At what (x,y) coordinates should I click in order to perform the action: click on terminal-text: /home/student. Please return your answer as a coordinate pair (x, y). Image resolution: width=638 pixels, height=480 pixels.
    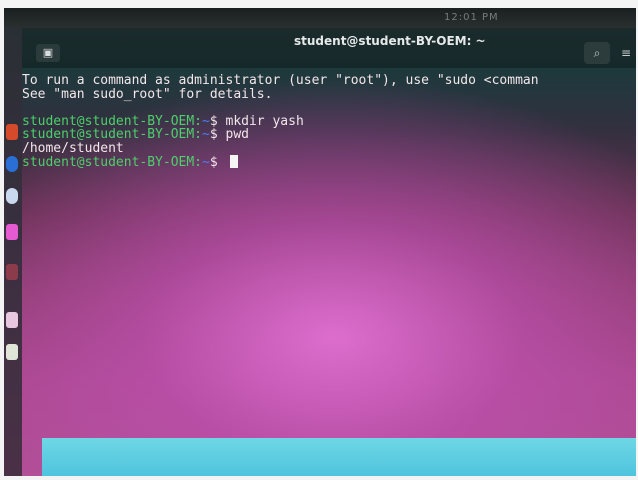
    Looking at the image, I should click on (73, 148).